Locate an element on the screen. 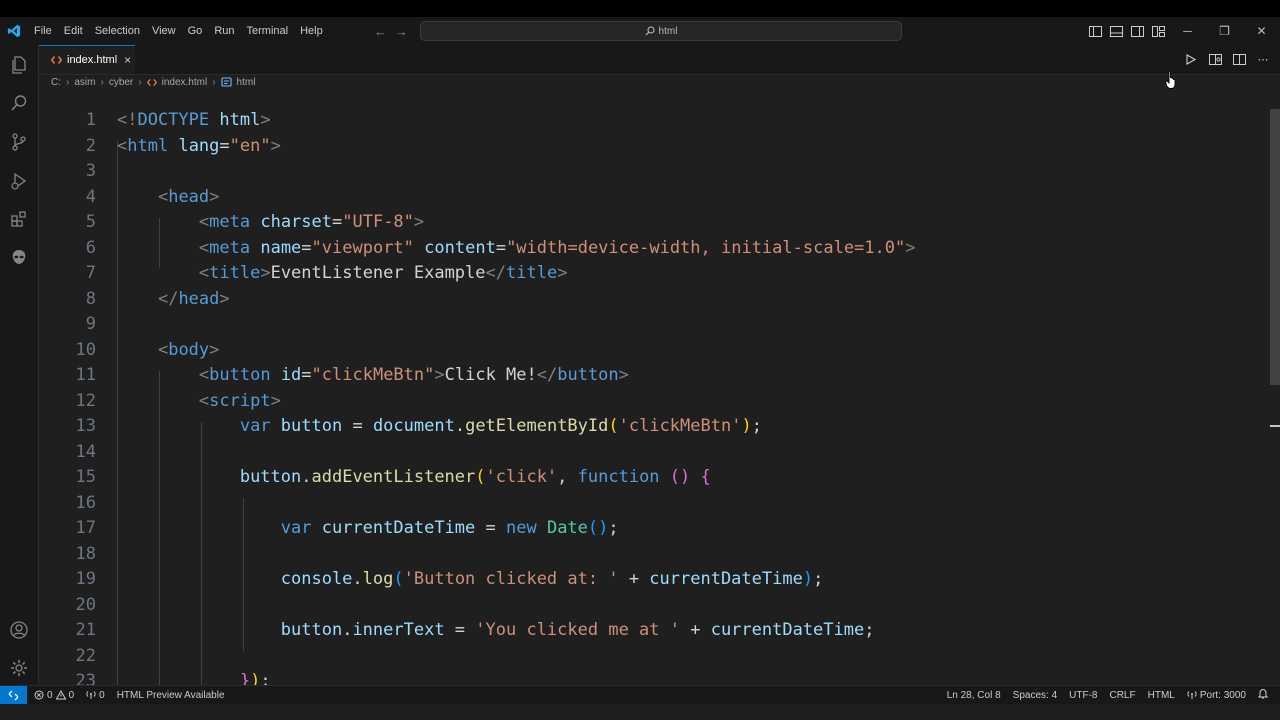  code-token: = is located at coordinates (224, 145).